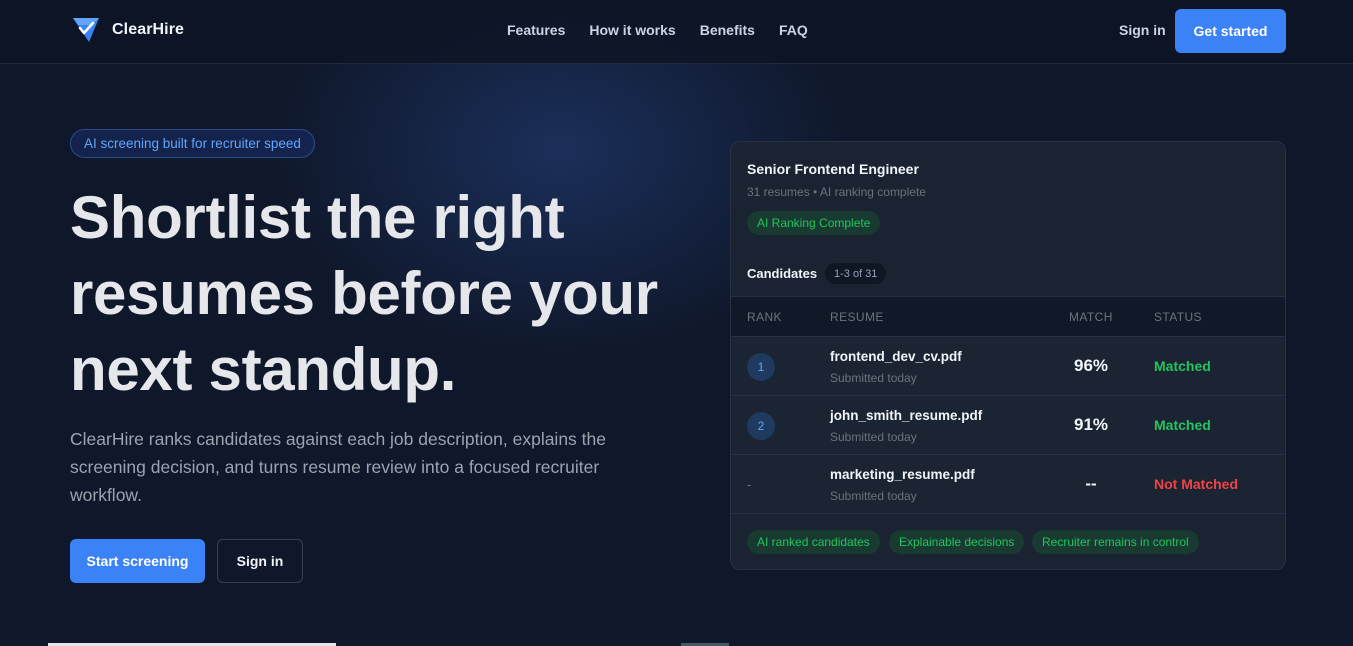 This screenshot has width=1353, height=646. What do you see at coordinates (813, 542) in the screenshot?
I see `feature-tag: AI ranked candidates` at bounding box center [813, 542].